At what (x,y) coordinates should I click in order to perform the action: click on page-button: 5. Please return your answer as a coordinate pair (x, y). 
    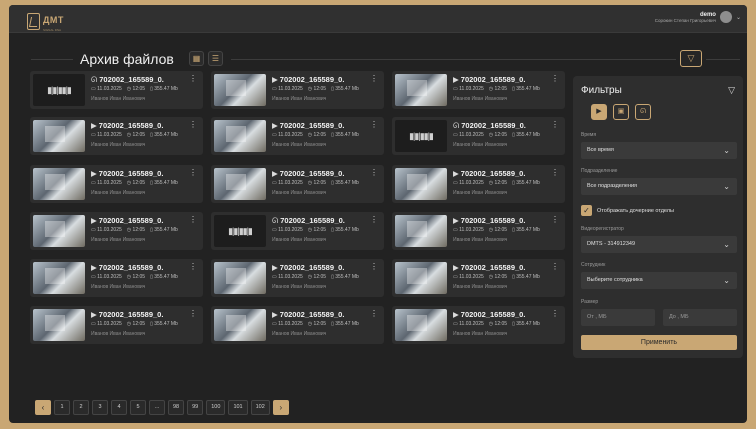
    Looking at the image, I should click on (138, 407).